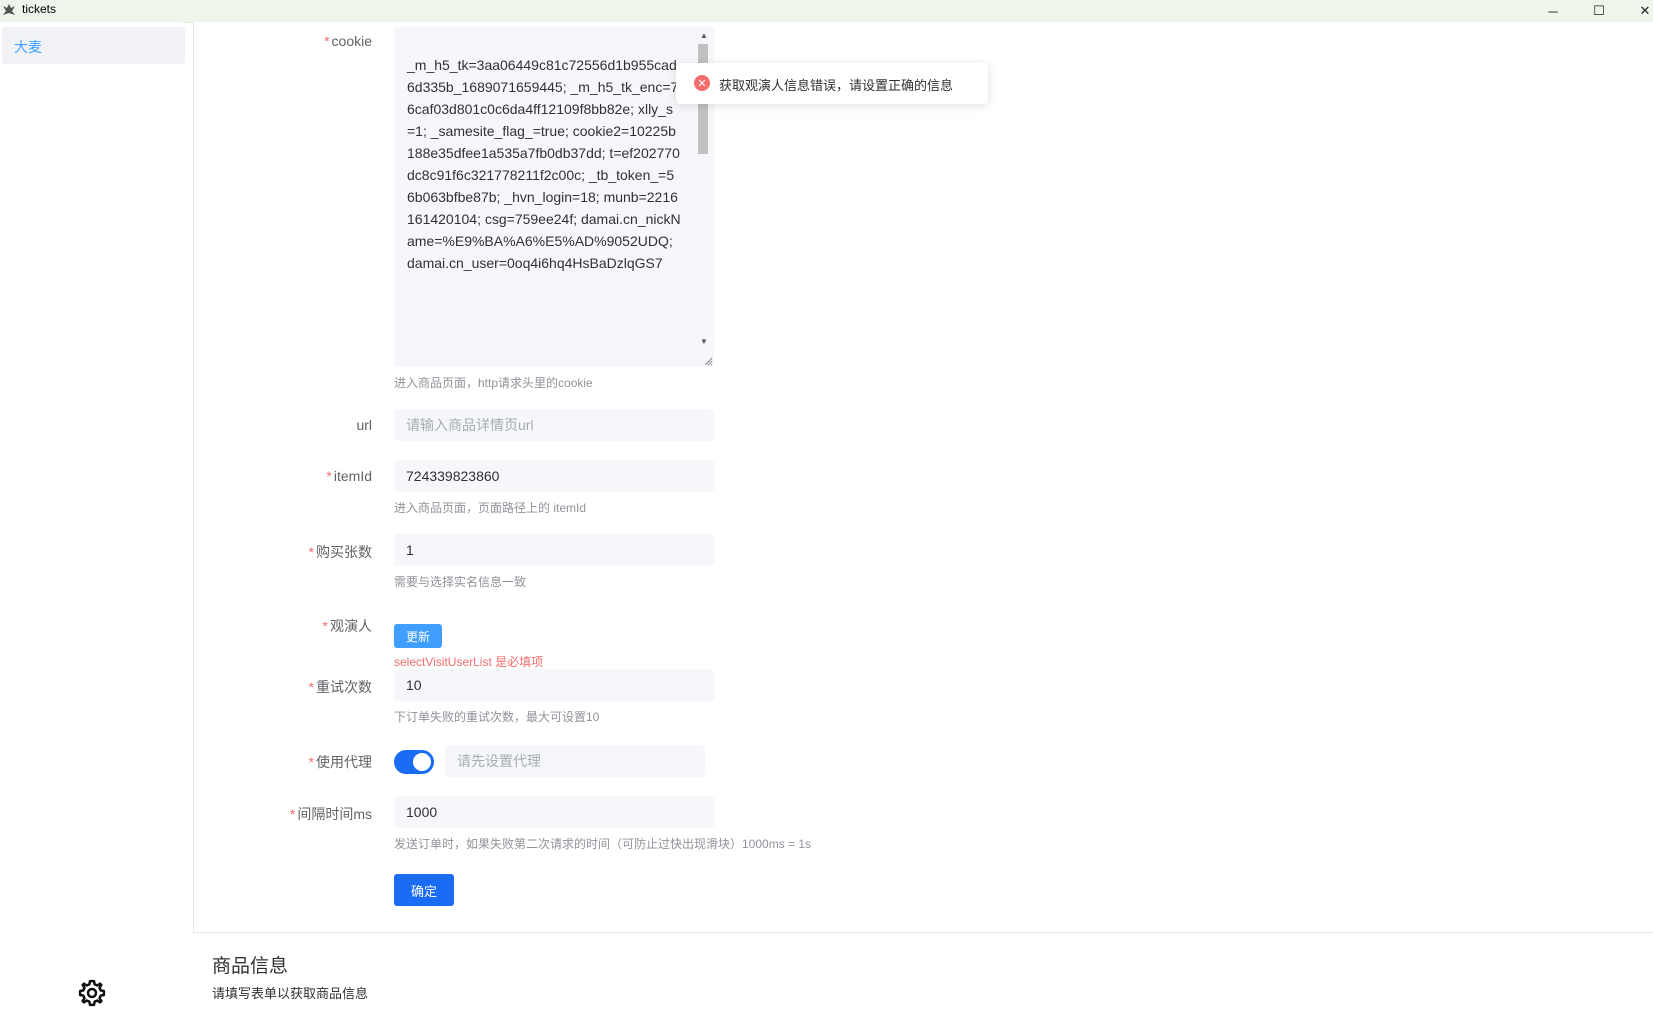 The width and height of the screenshot is (1653, 1016). I want to click on retry-label: * 重试次数, so click(340, 687).